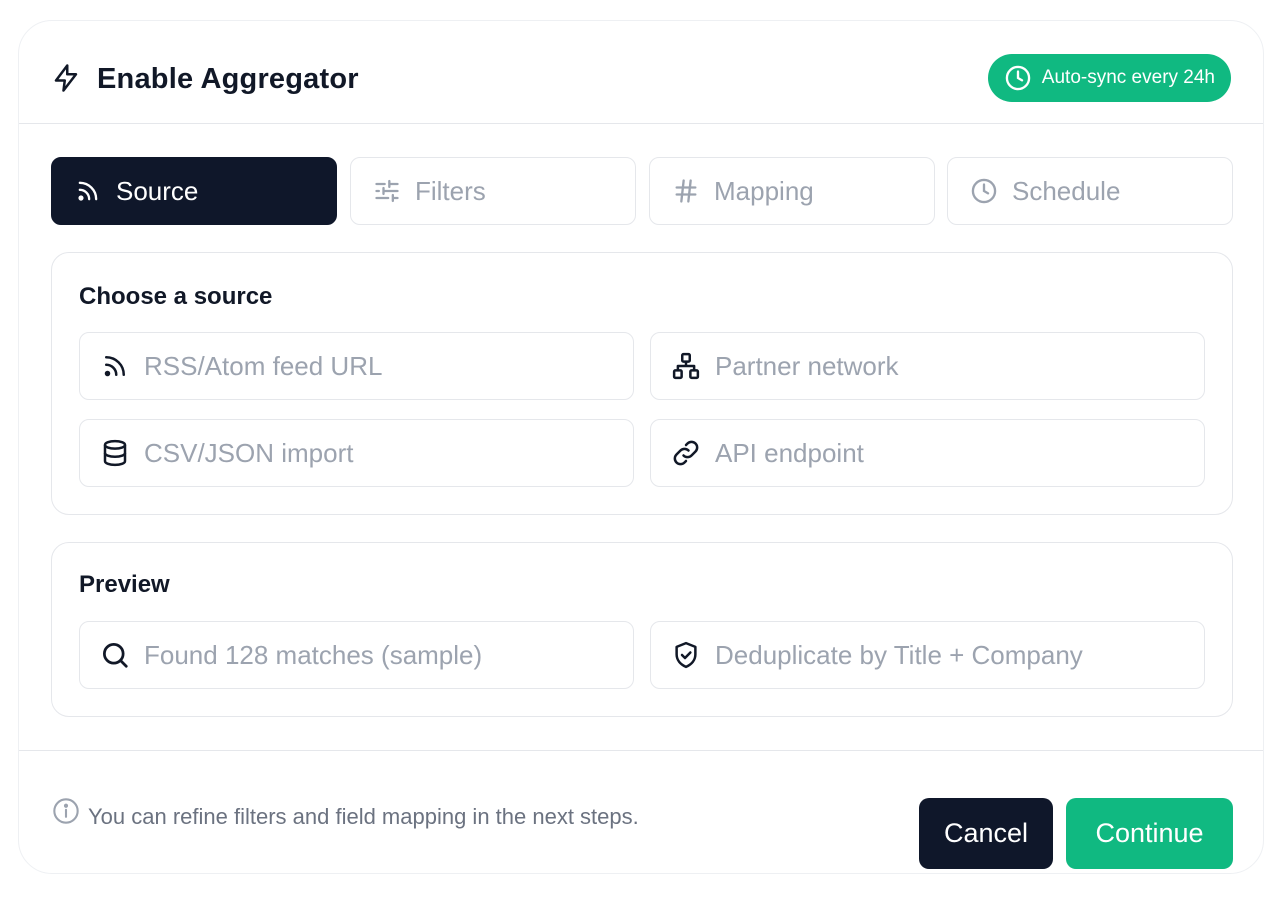  Describe the element at coordinates (686, 191) in the screenshot. I see `hash-icon` at that location.